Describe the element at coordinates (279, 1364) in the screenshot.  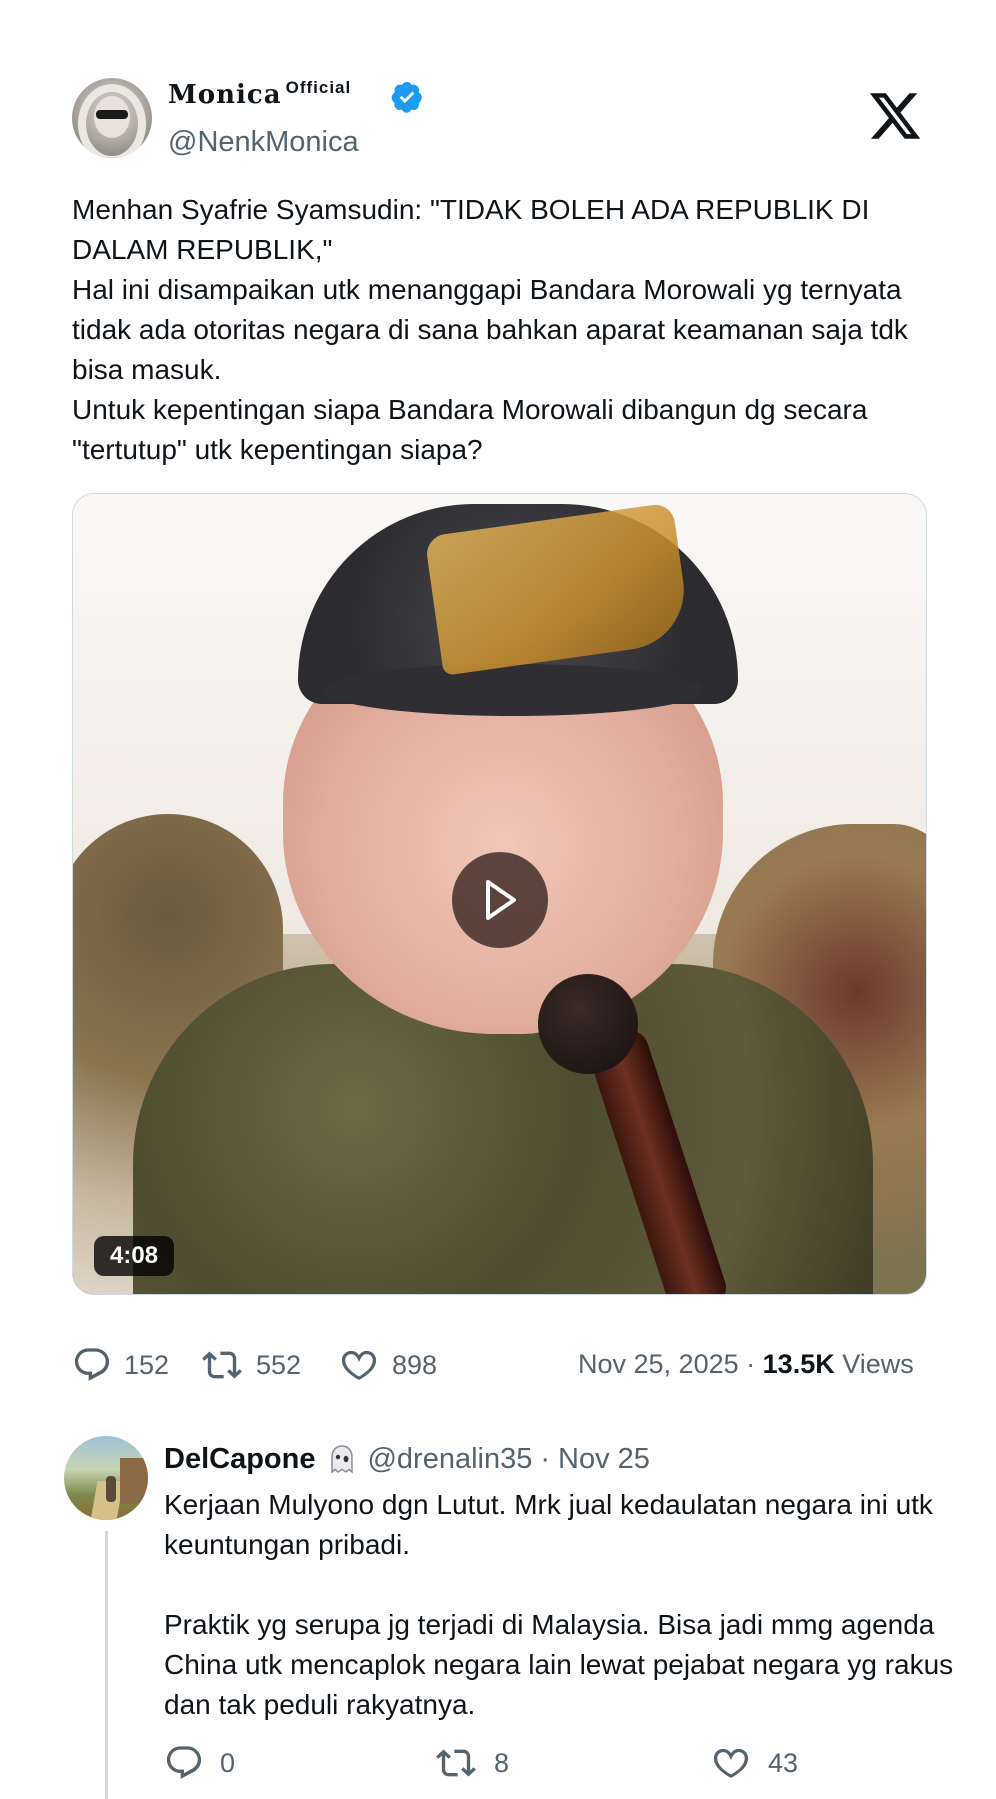
I see `retweet-count: 552` at that location.